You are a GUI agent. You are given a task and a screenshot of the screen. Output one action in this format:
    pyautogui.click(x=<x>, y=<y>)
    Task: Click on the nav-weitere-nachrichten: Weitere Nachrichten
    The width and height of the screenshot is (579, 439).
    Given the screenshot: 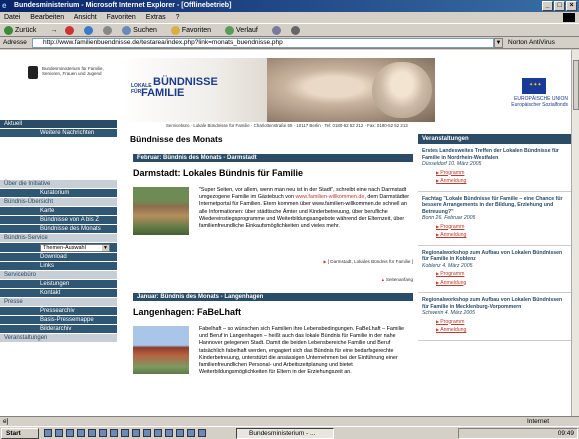 What is the action you would take?
    pyautogui.click(x=58, y=133)
    